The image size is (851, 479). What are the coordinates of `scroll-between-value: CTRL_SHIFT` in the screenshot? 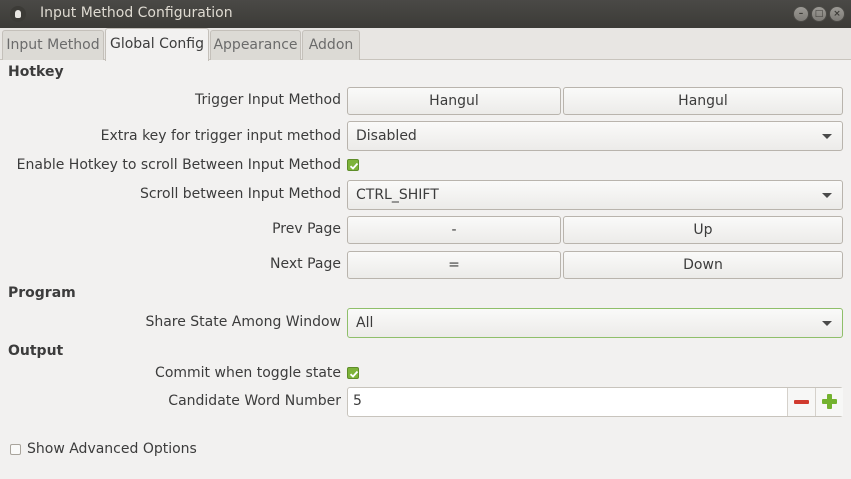 It's located at (397, 195).